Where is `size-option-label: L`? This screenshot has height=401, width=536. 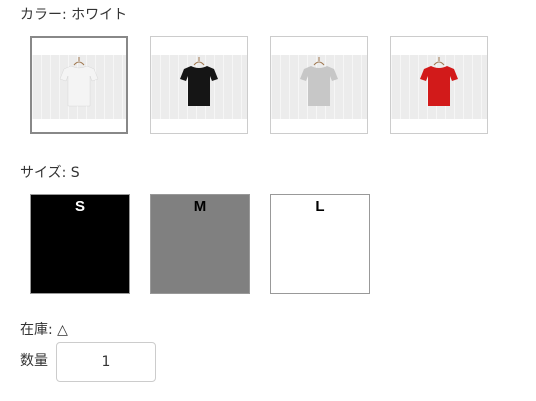 size-option-label: L is located at coordinates (320, 206).